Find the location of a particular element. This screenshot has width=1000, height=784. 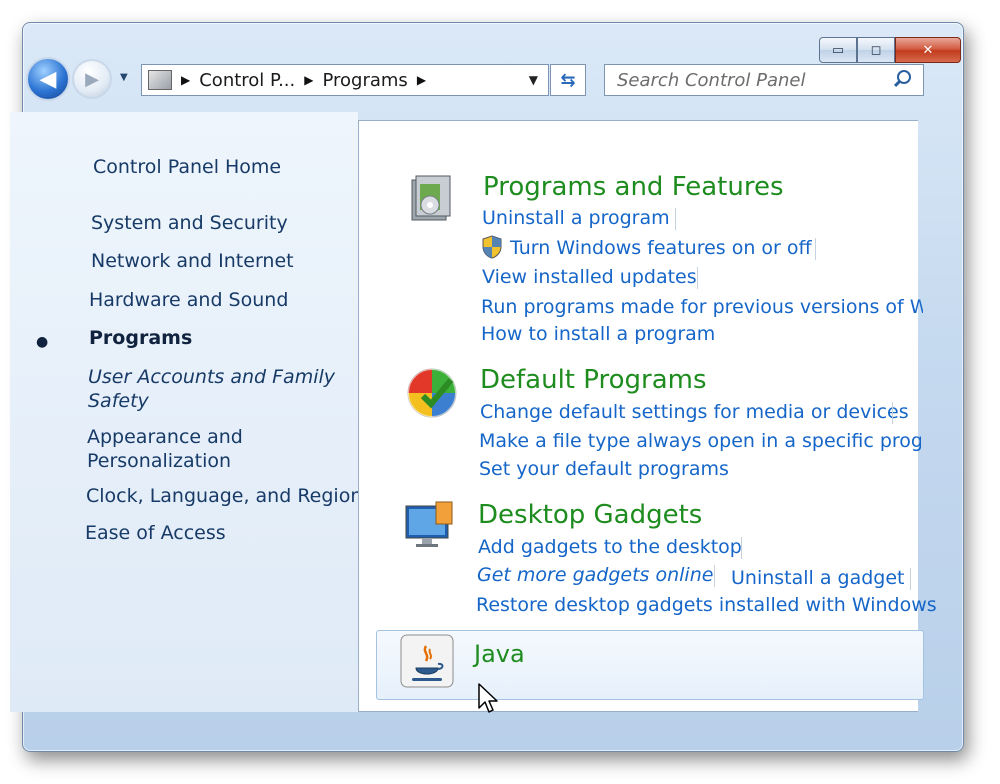

sidebar-item-ease-of-access: Ease of Access is located at coordinates (155, 533).